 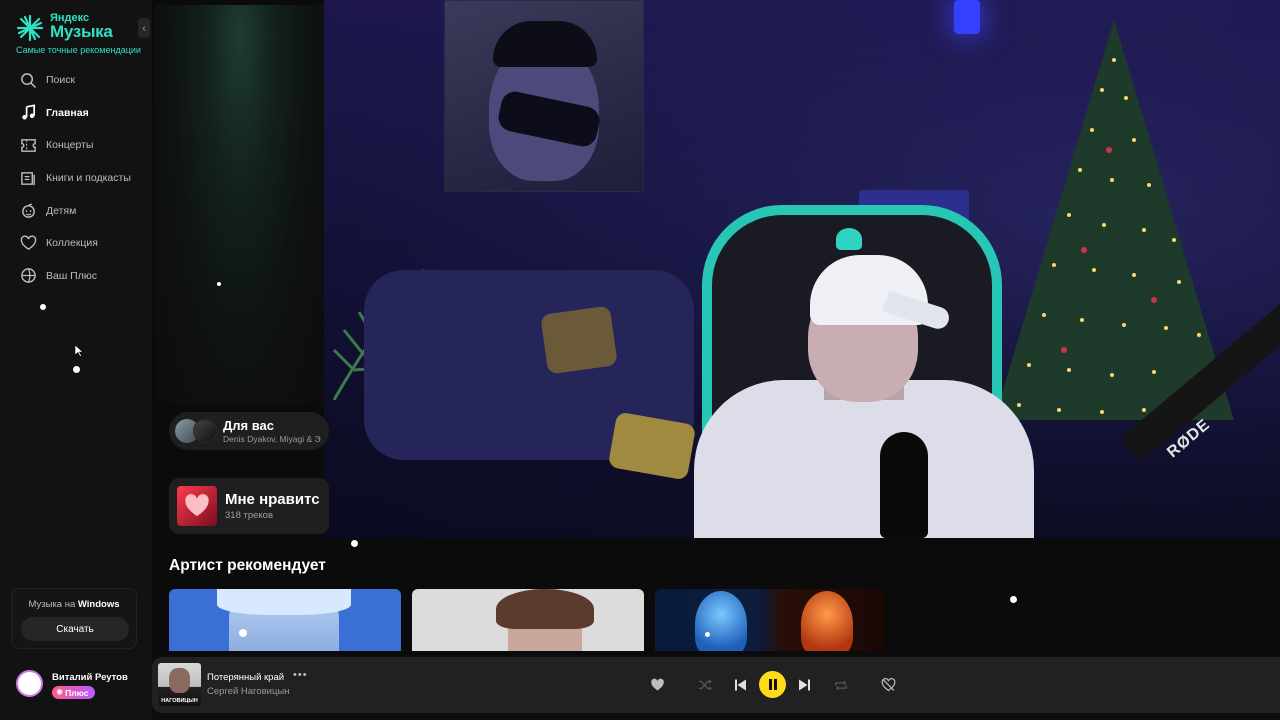 What do you see at coordinates (75, 629) in the screenshot?
I see `download-button: Скачать` at bounding box center [75, 629].